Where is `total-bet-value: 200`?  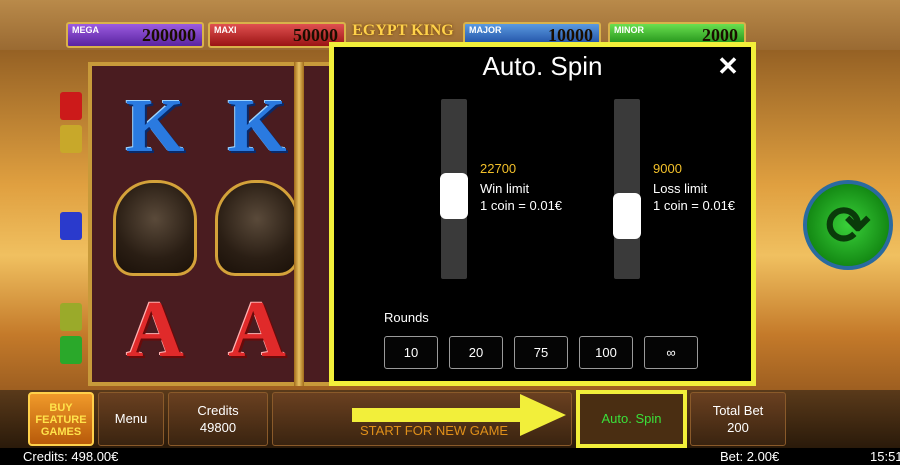
total-bet-value: 200 is located at coordinates (738, 427).